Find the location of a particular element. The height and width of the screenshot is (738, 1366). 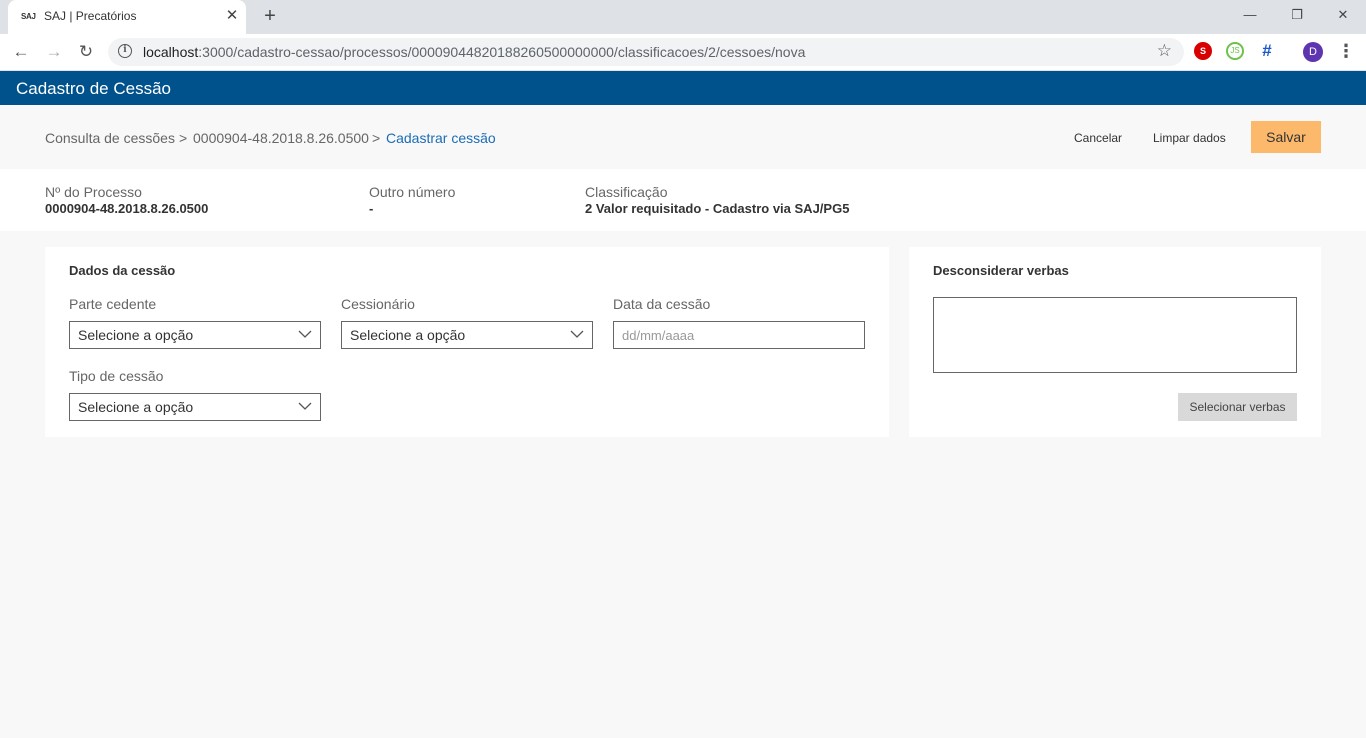

grid-extension-icon: # is located at coordinates (1267, 51).